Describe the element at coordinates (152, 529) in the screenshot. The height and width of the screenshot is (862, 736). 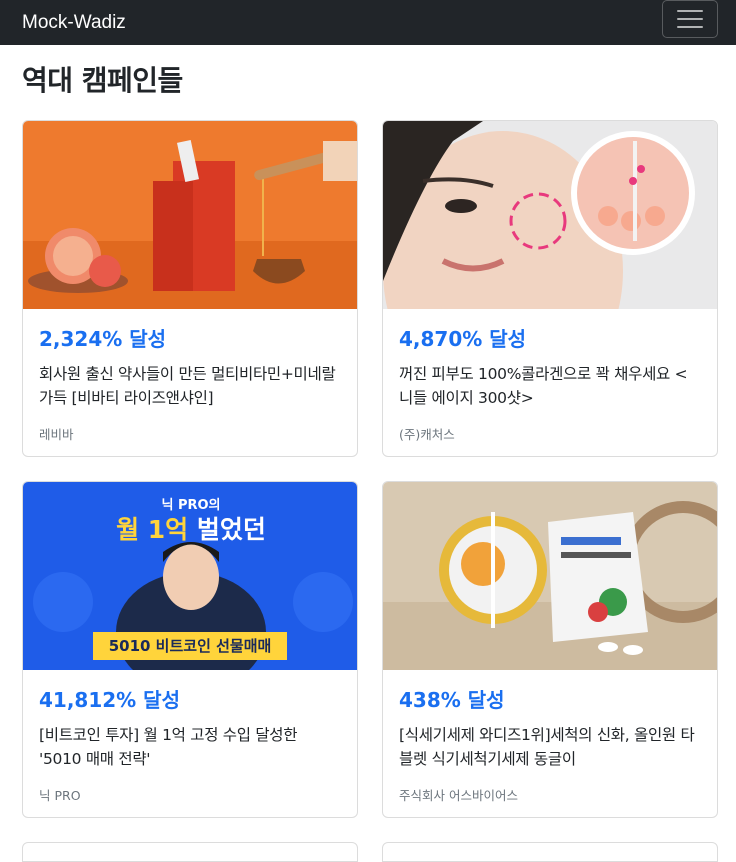
I see `banner-headline-highlight: 월 1억` at that location.